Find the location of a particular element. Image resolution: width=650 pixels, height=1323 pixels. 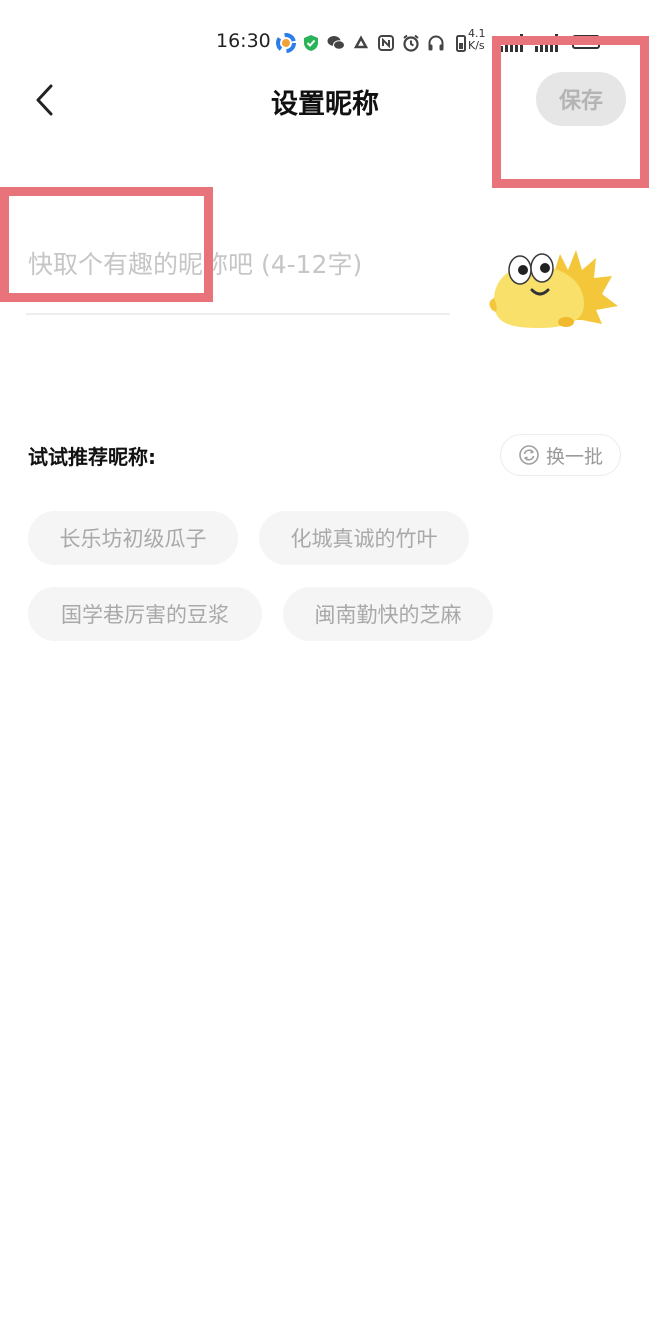

header: 设置昵称 保存 is located at coordinates (325, 101).